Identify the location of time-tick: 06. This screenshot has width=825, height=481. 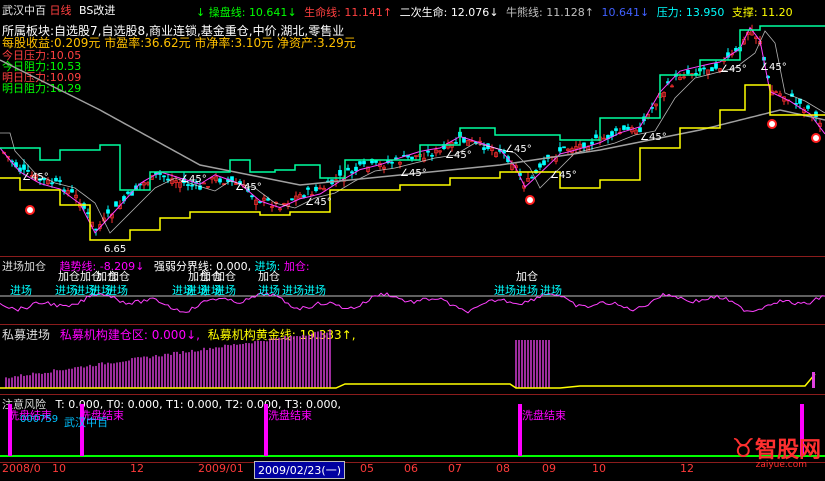
(411, 468).